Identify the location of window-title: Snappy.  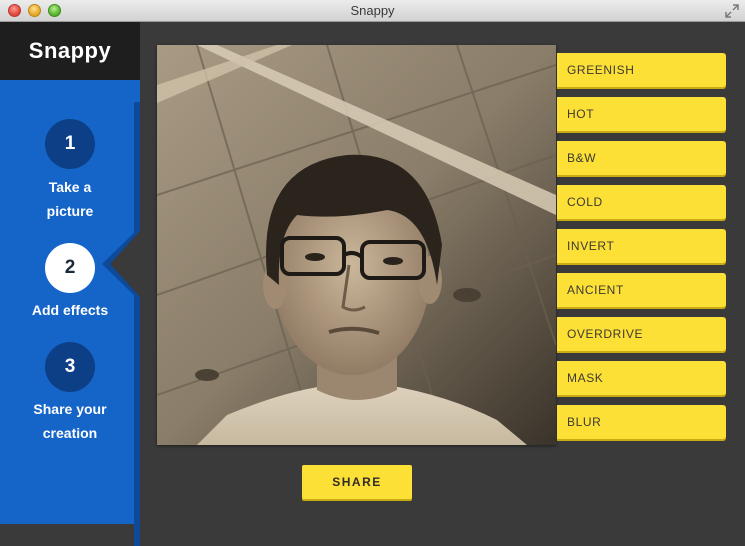
(372, 10).